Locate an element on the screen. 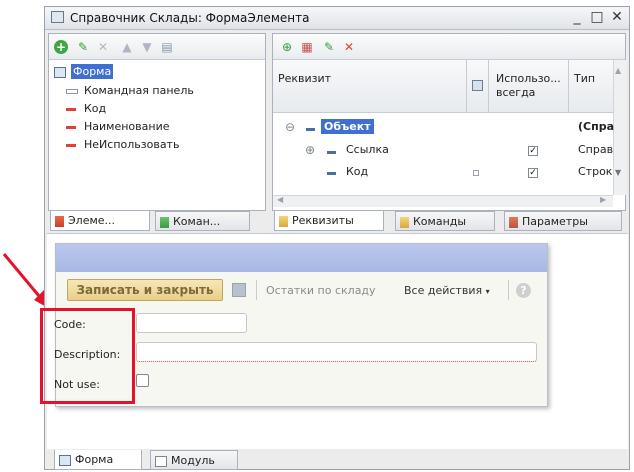 The width and height of the screenshot is (634, 472). stock-balance-link: Остатки по складу is located at coordinates (321, 290).